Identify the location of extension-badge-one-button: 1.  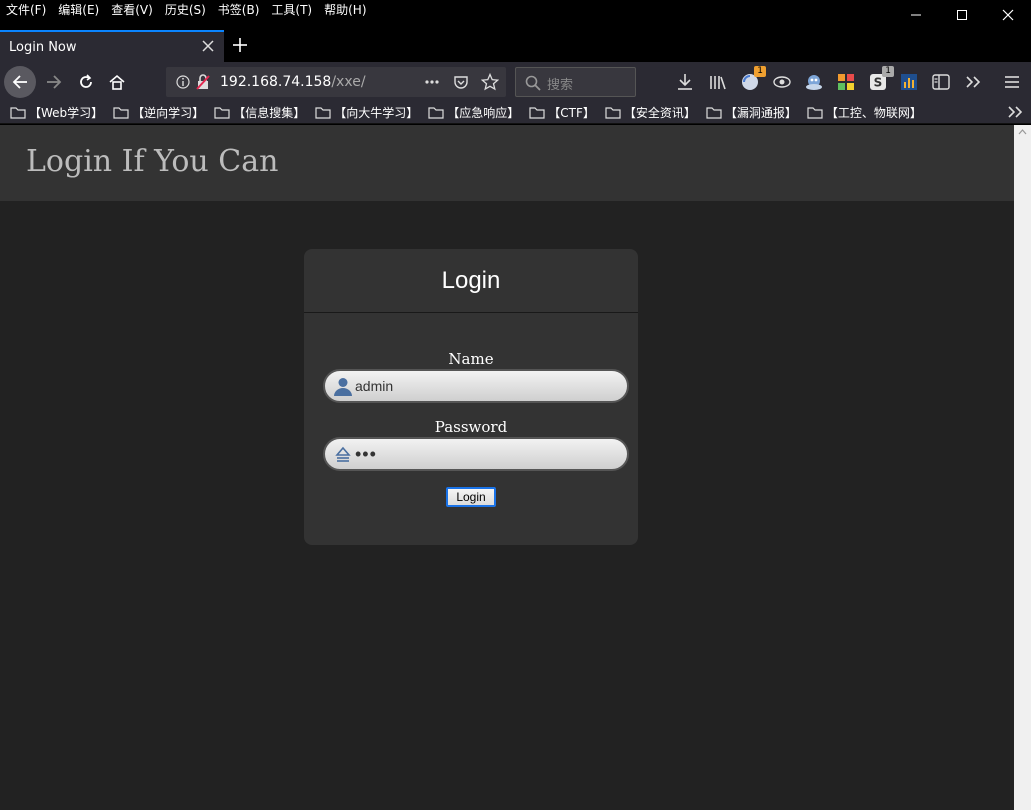
(752, 80).